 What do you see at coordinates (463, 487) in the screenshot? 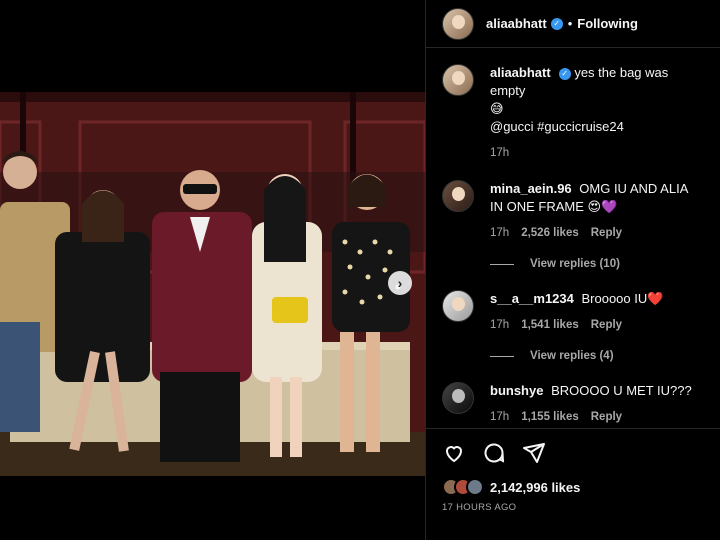
I see `liker-avatars` at bounding box center [463, 487].